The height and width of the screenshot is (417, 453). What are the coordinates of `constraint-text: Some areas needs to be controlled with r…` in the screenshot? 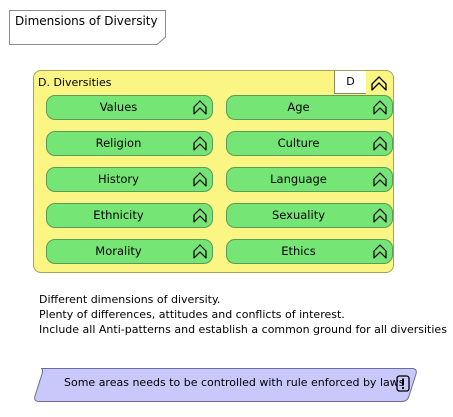 It's located at (234, 382).